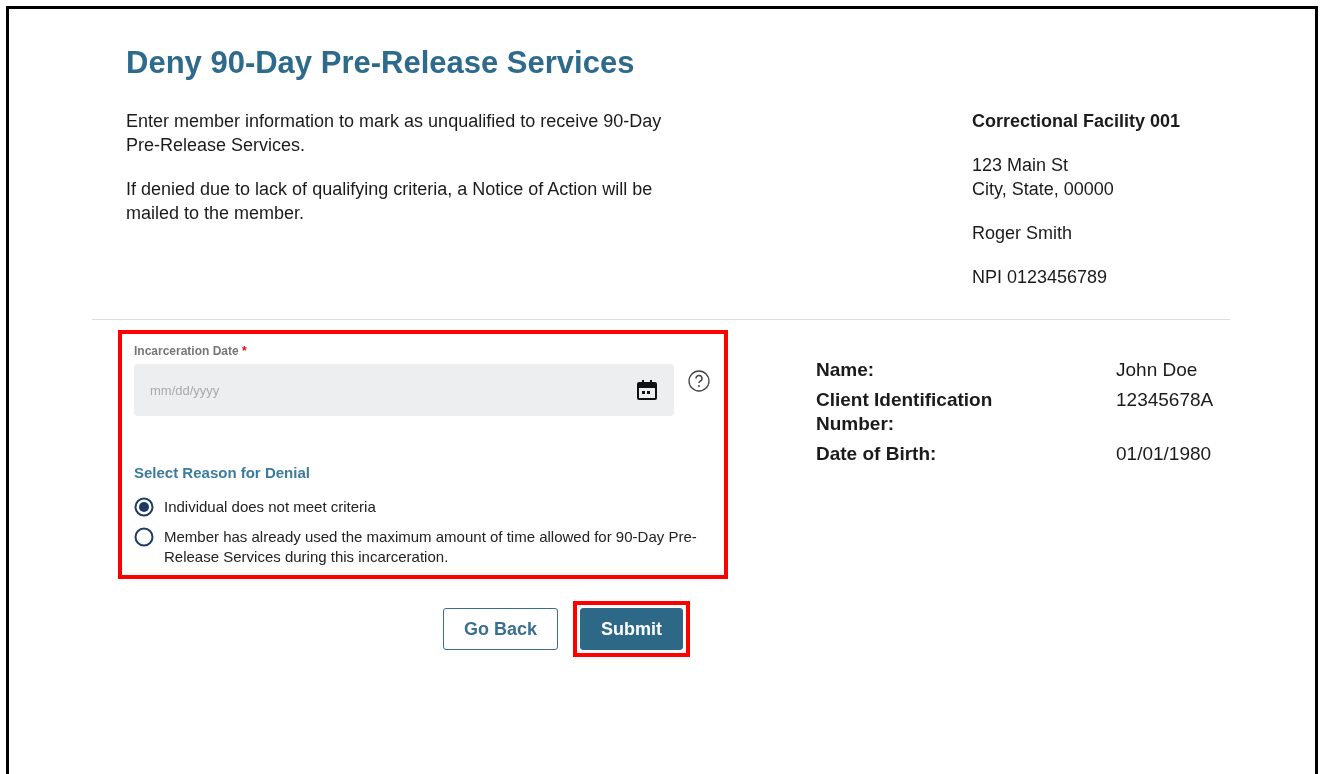 The width and height of the screenshot is (1324, 774). I want to click on address-line: 123 Main St, so click(1021, 165).